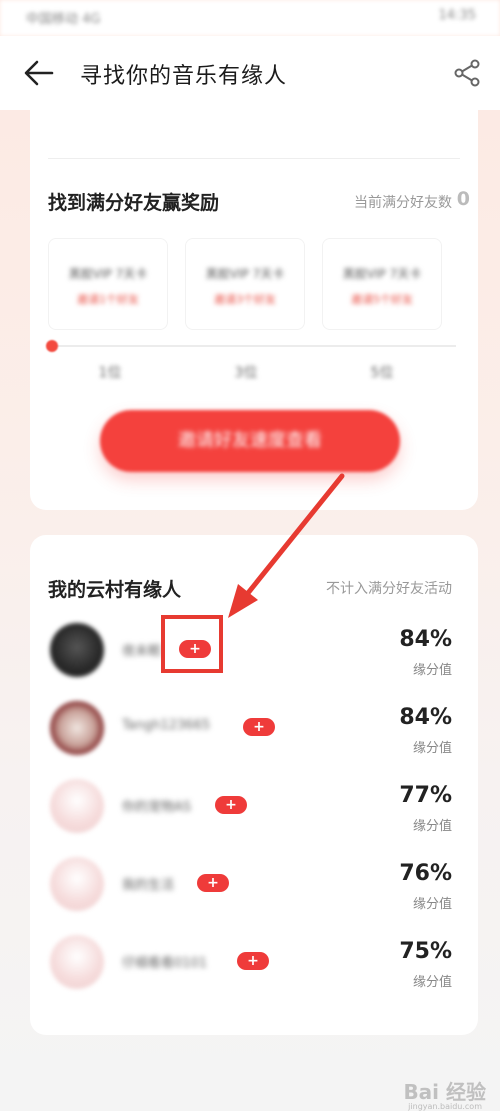 This screenshot has width=500, height=1111. I want to click on match-row: 仔细看看0101 + 75% 缘分值, so click(254, 964).